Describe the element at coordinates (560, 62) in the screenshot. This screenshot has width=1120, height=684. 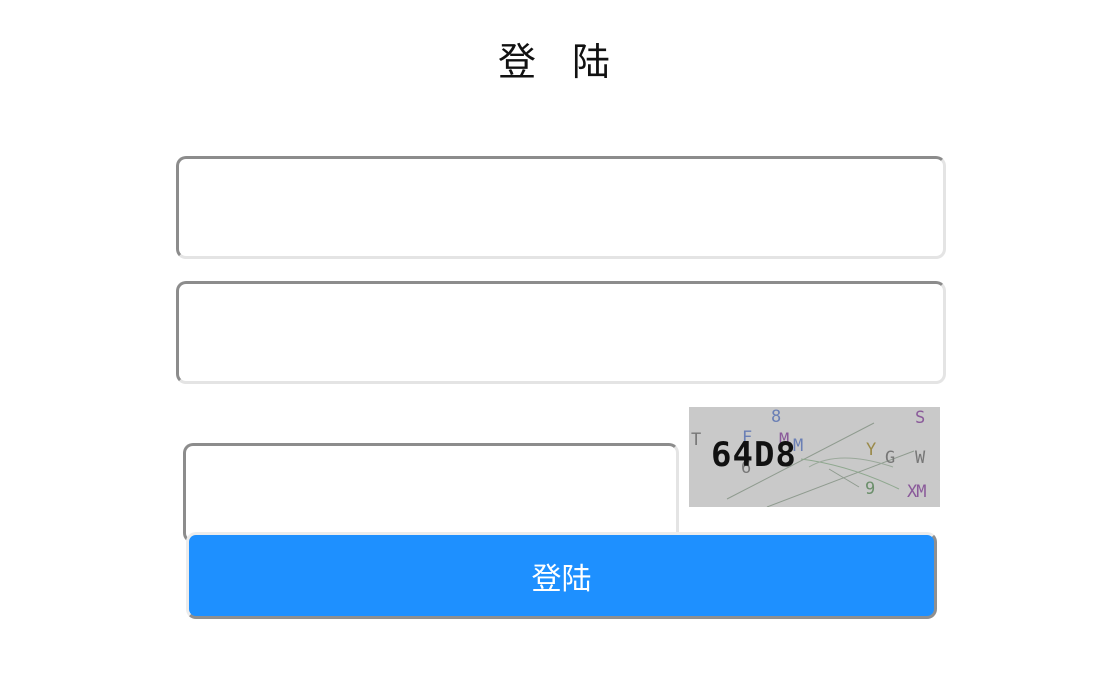
I see `page-title: 登 陆` at that location.